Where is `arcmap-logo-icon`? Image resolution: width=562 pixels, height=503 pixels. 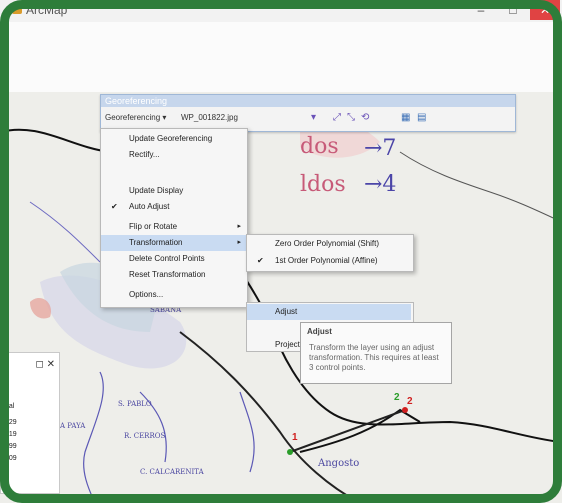 arcmap-logo-icon is located at coordinates (17, 9).